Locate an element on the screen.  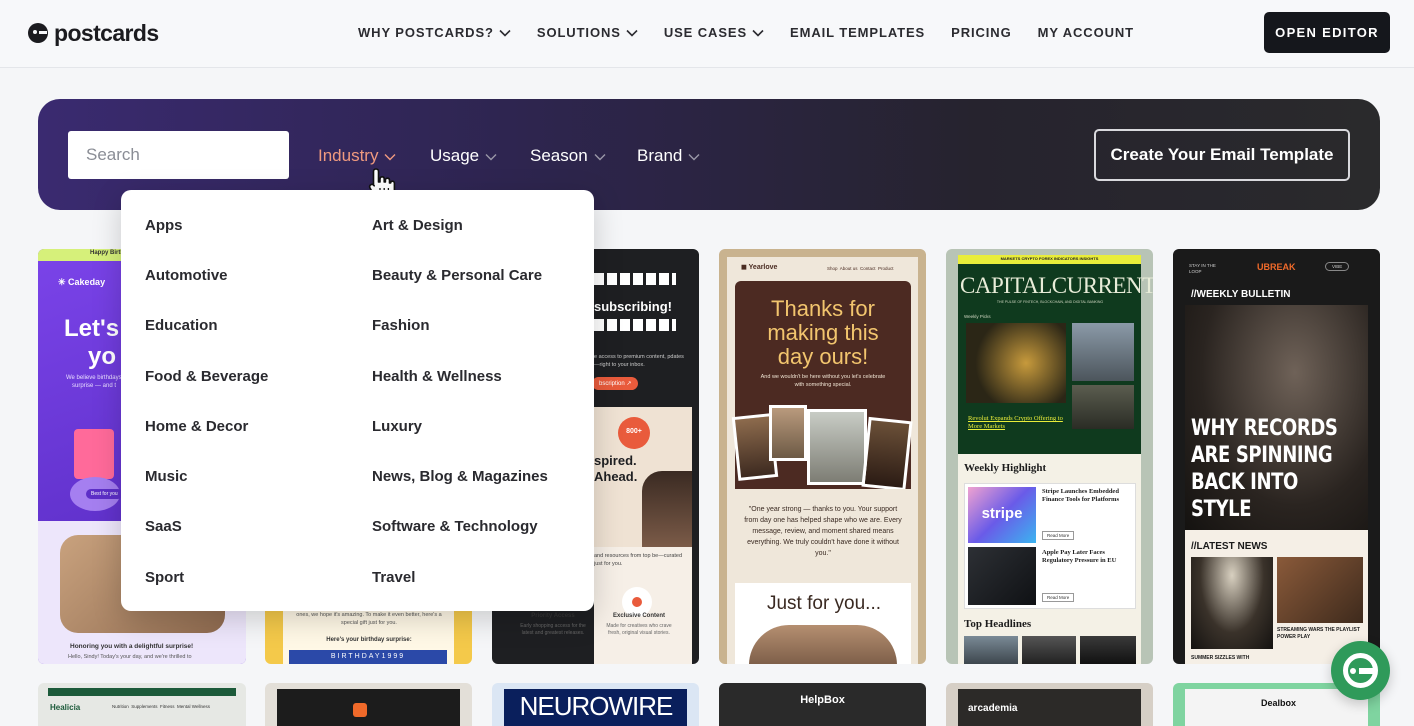
create-email-template-button: Create Your Email Template is located at coordinates (1222, 155).